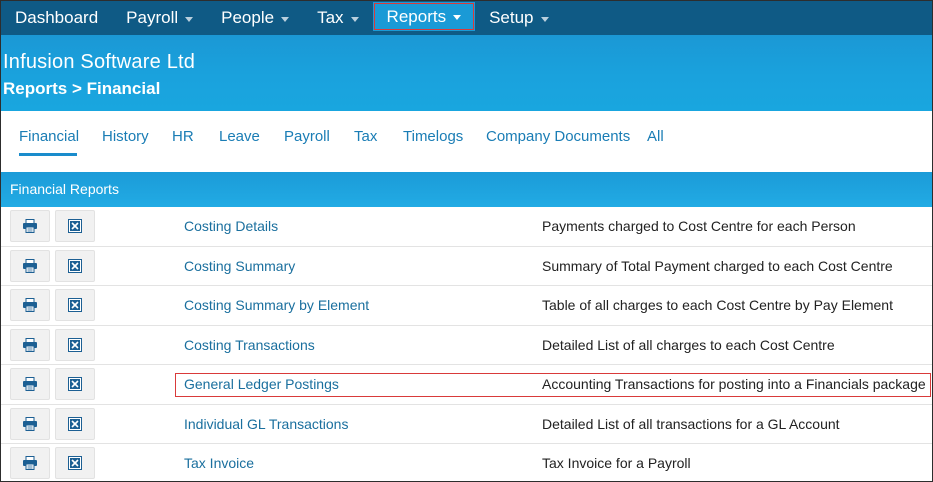  I want to click on tab-all: All, so click(655, 136).